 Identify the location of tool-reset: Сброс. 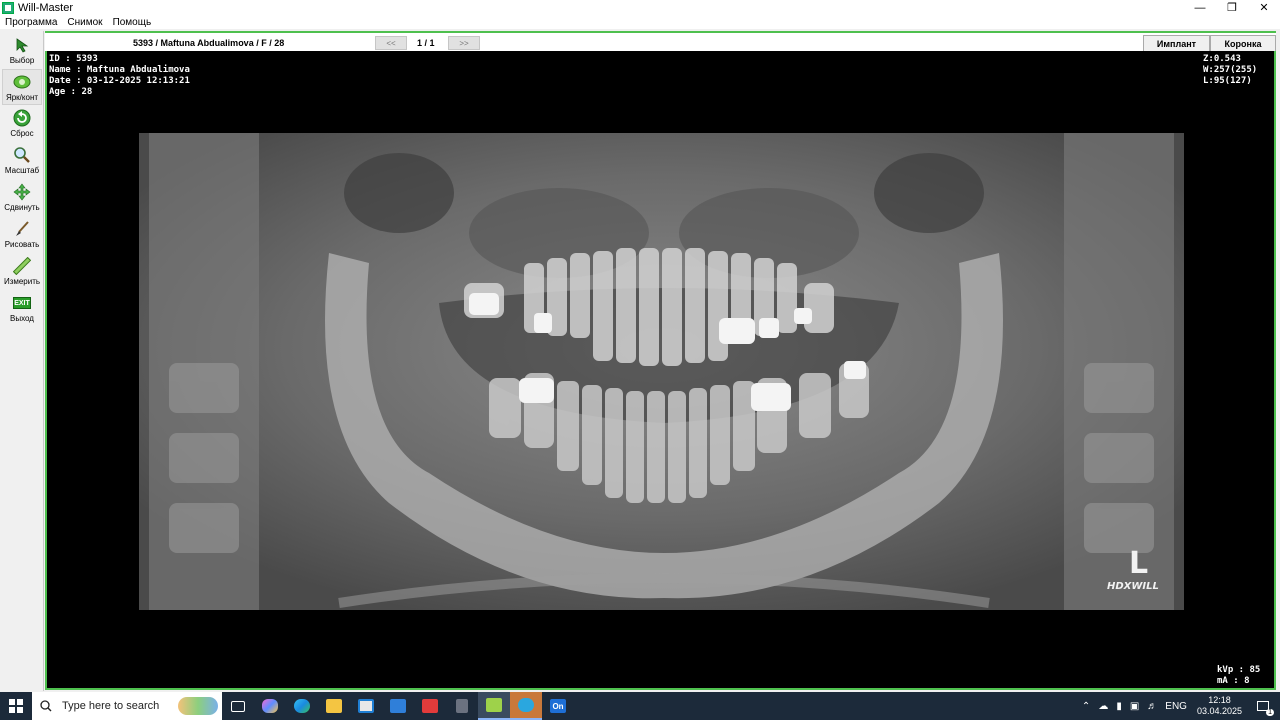
(22, 124).